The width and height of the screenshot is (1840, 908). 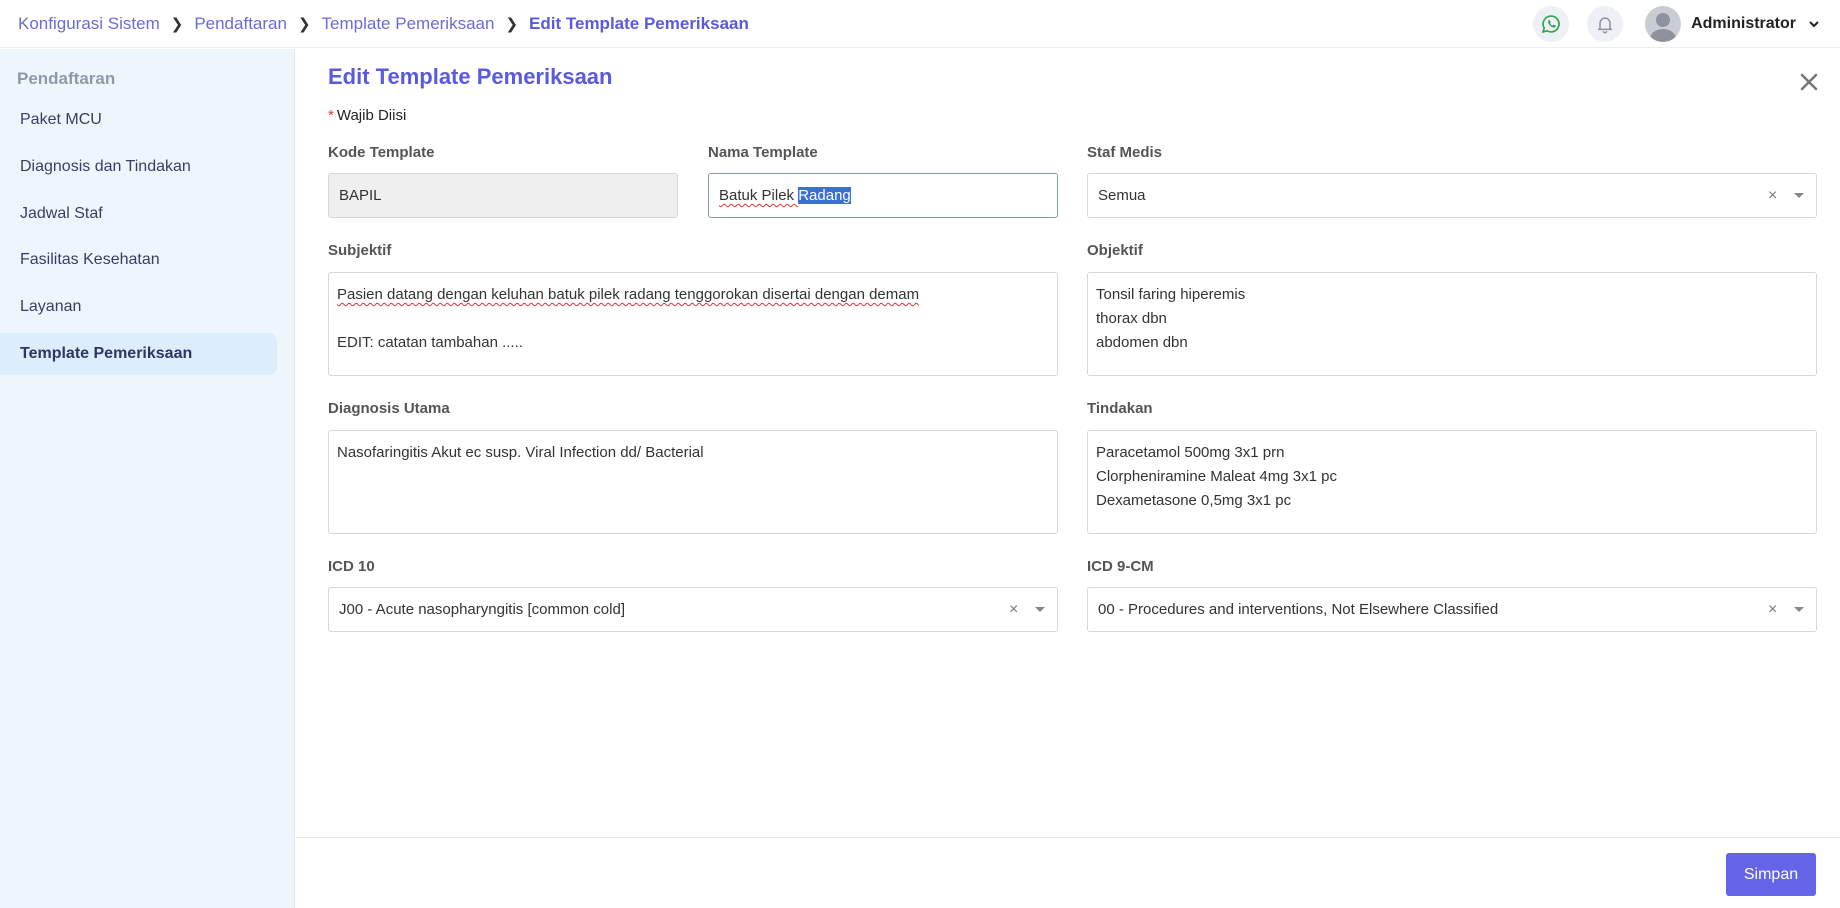 I want to click on icd9-clear-button: ×, so click(x=1772, y=609).